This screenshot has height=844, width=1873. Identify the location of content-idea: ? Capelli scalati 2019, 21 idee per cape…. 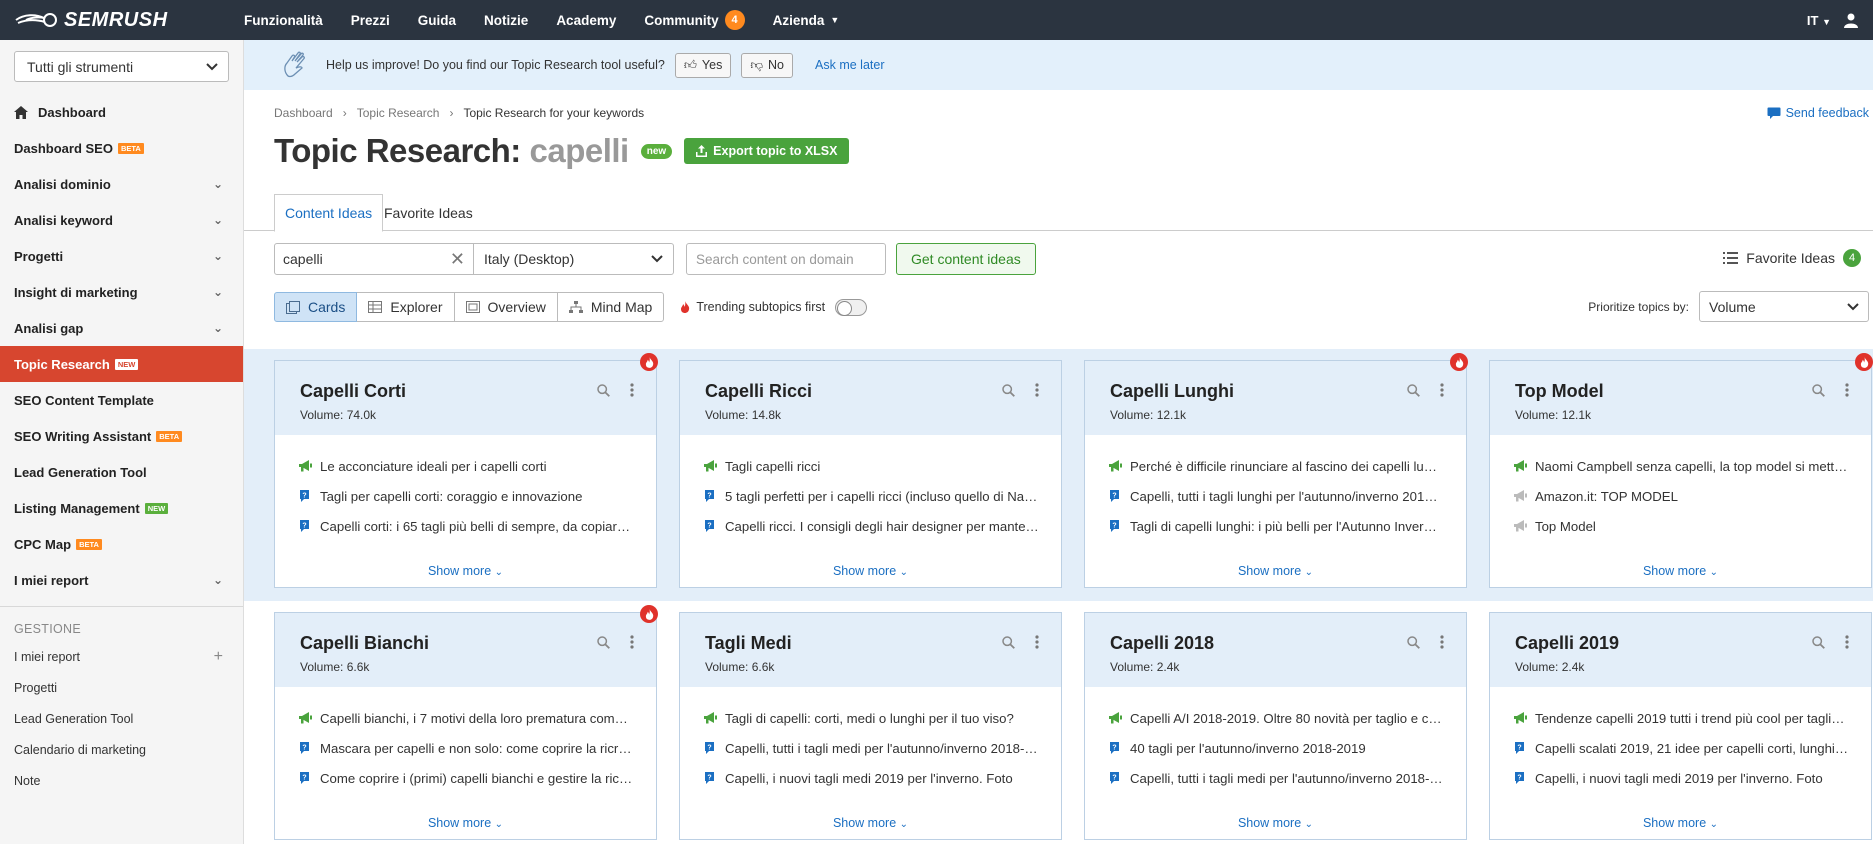
(1681, 748).